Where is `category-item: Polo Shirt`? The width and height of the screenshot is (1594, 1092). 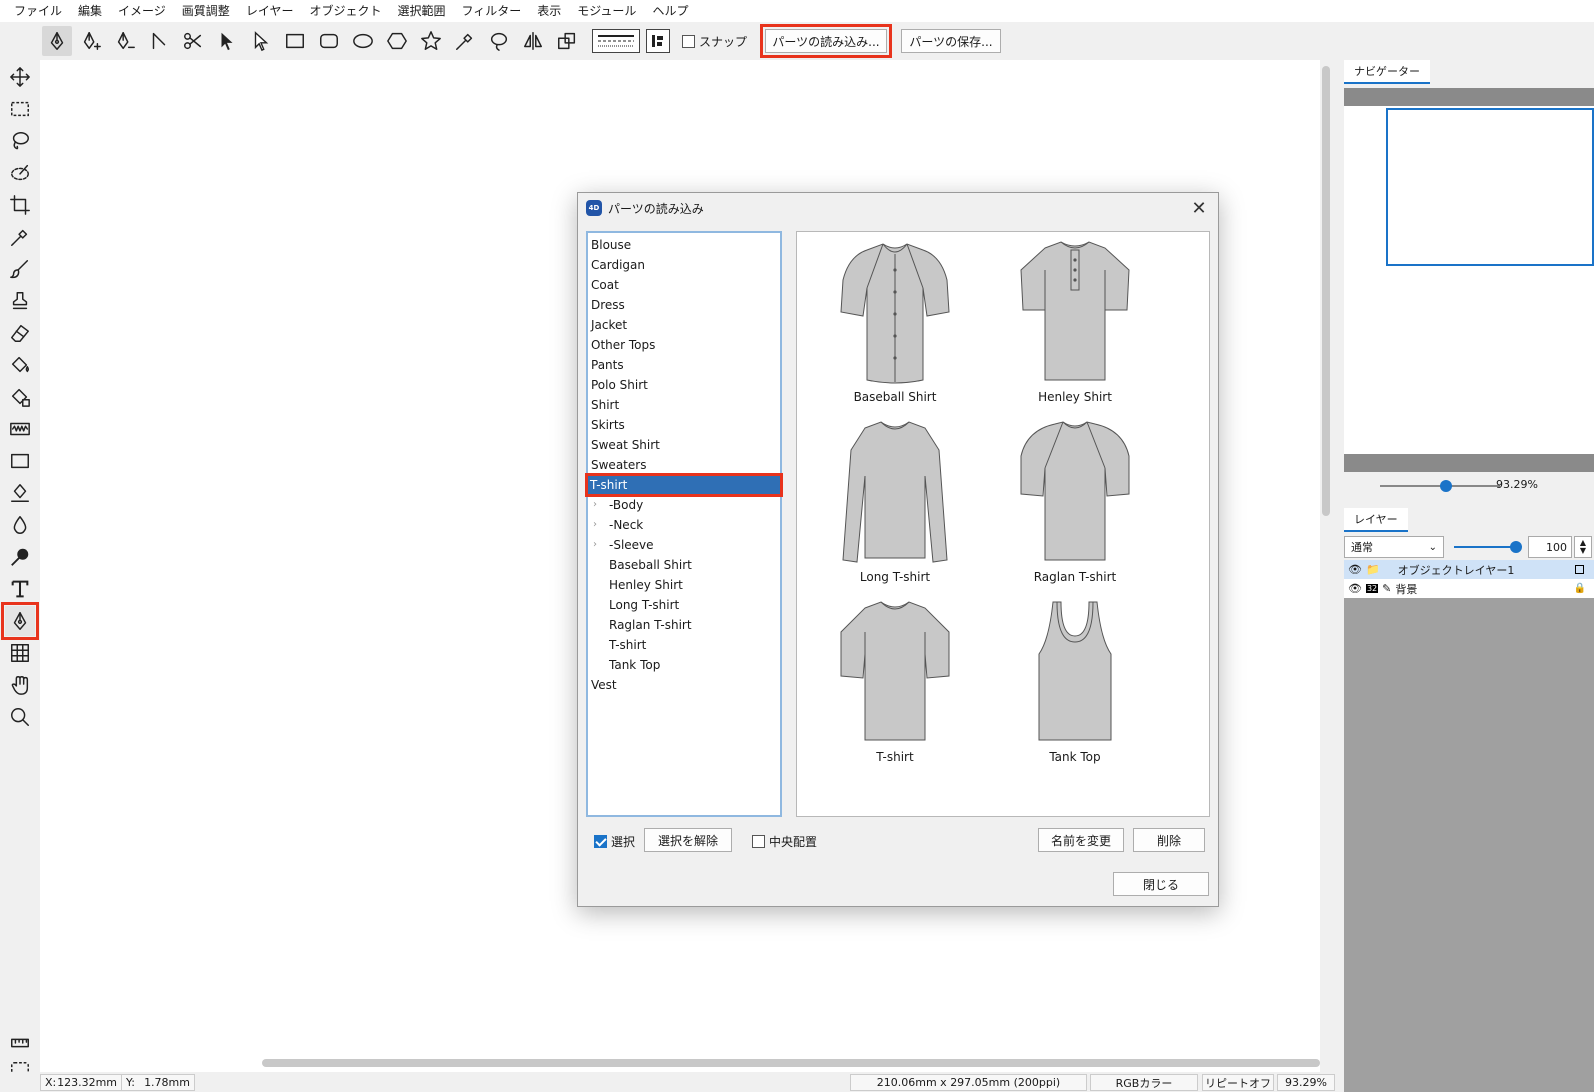
category-item: Polo Shirt is located at coordinates (684, 385).